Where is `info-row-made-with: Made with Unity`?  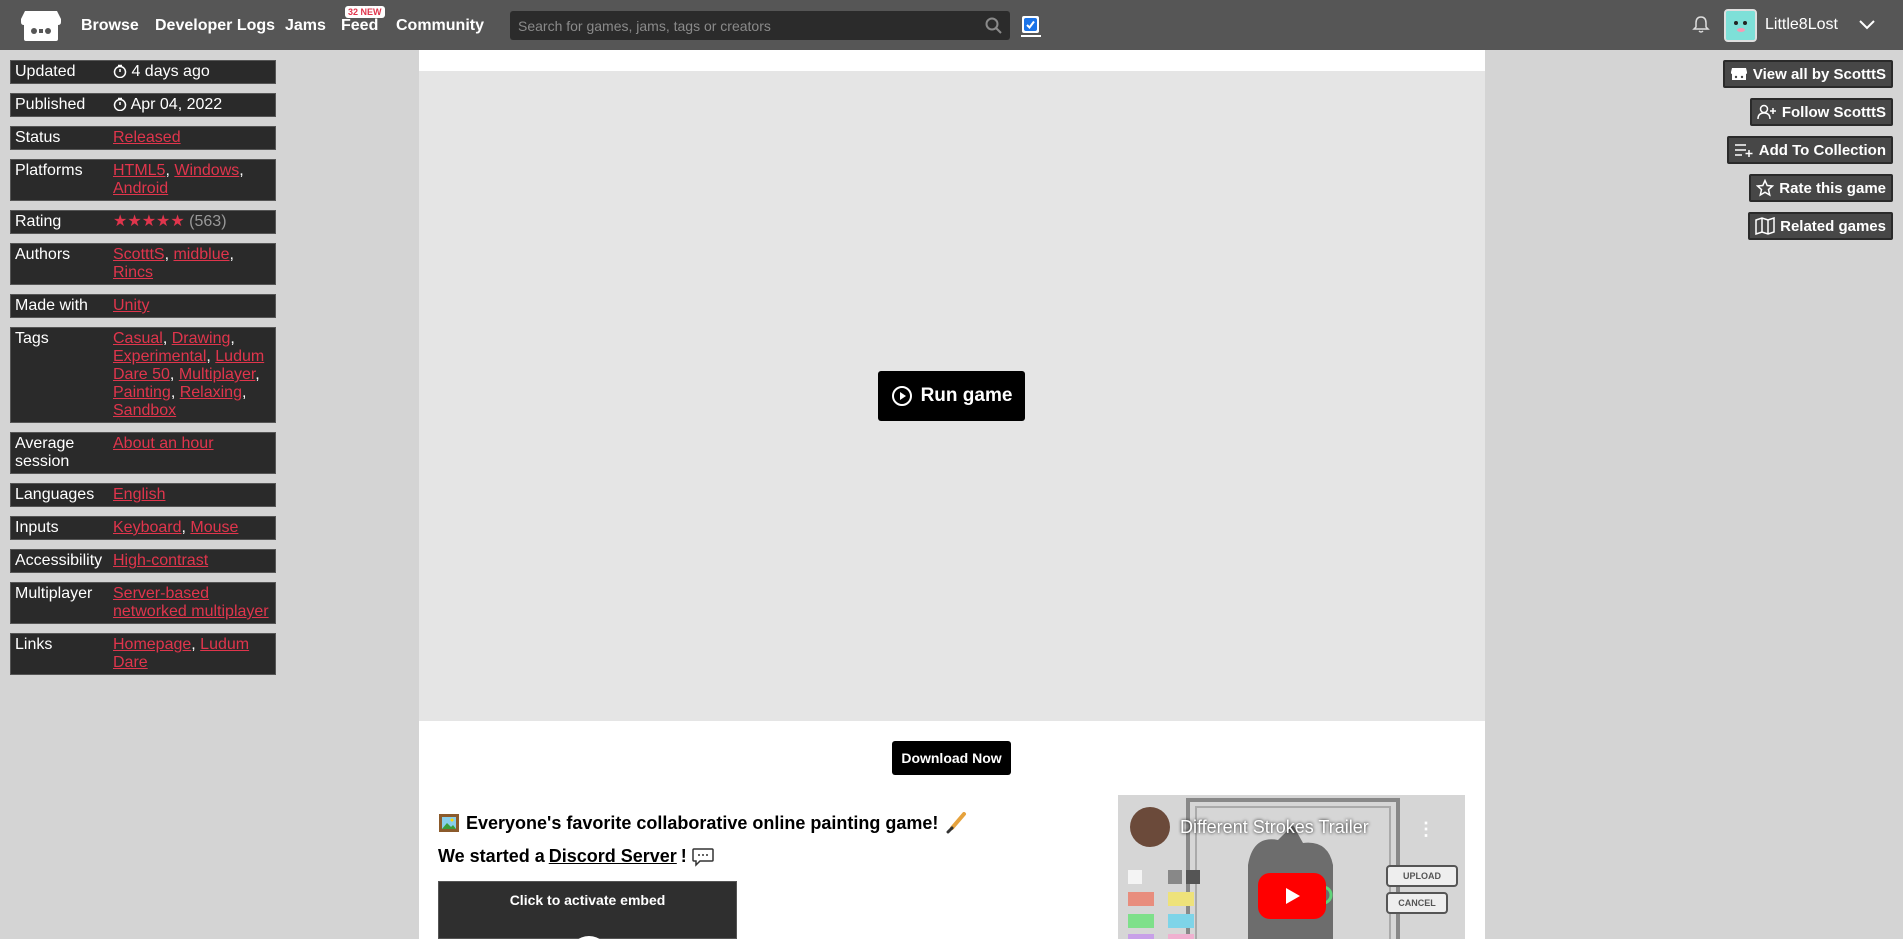 info-row-made-with: Made with Unity is located at coordinates (143, 306).